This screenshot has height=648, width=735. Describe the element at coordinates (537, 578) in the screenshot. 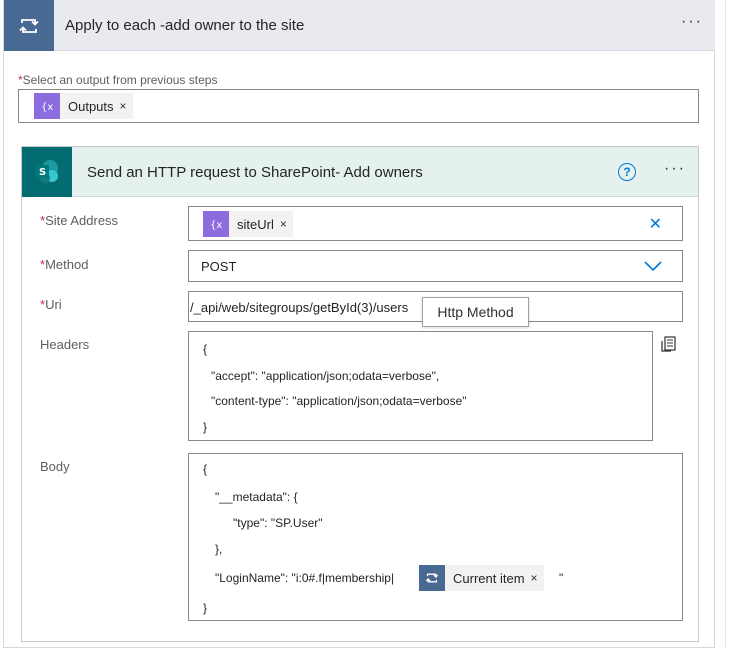

I see `current-item-token-remove-icon: ×` at that location.